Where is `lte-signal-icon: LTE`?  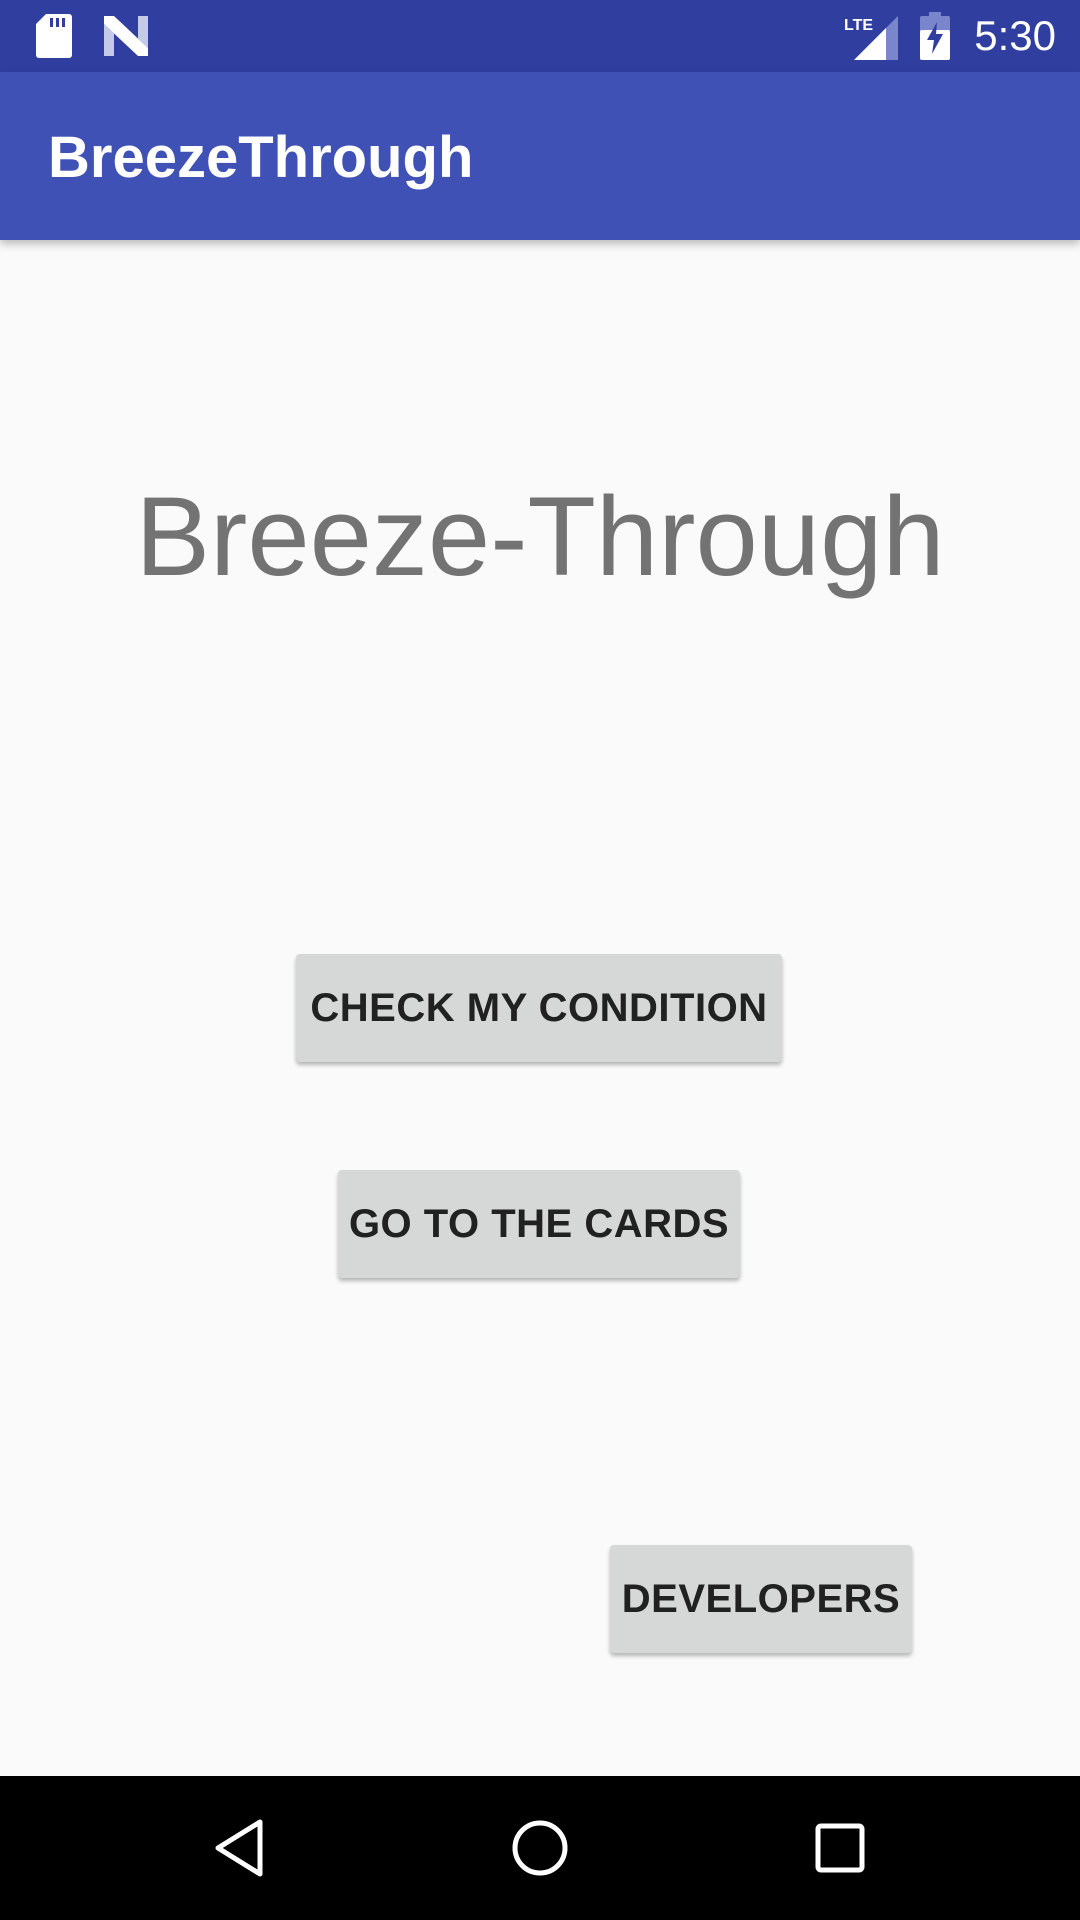
lte-signal-icon: LTE is located at coordinates (871, 38).